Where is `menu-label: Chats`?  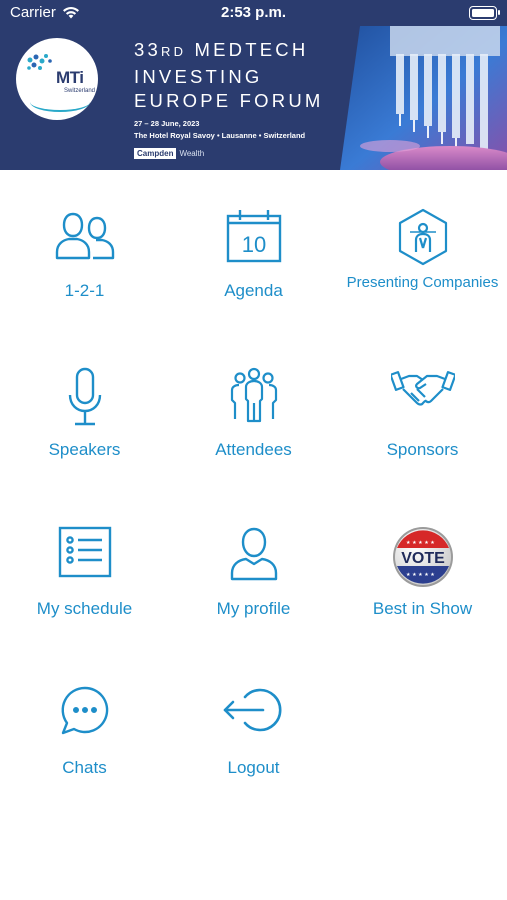
menu-label: Chats is located at coordinates (84, 767).